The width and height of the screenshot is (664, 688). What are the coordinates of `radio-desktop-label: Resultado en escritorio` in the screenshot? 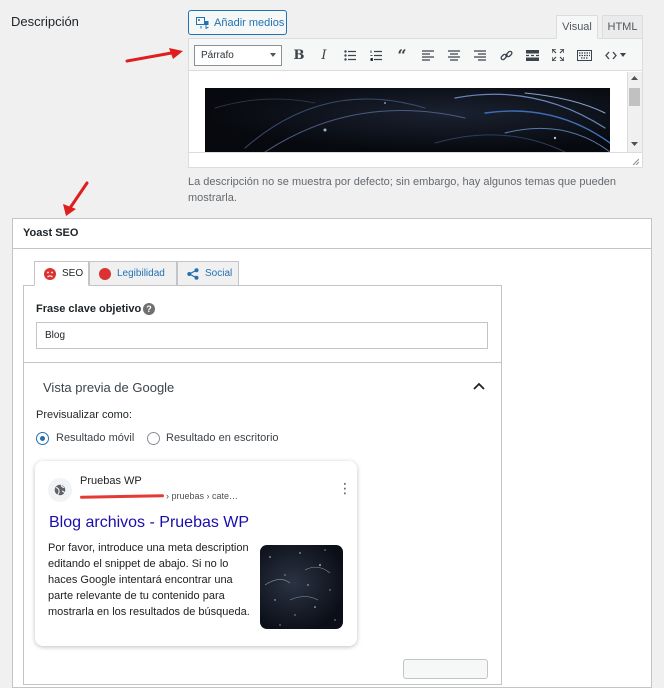 It's located at (222, 438).